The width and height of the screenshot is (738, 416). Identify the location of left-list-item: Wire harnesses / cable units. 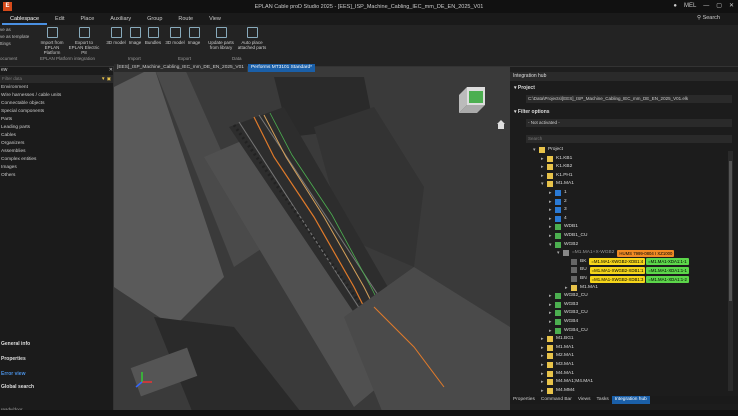
(56, 96).